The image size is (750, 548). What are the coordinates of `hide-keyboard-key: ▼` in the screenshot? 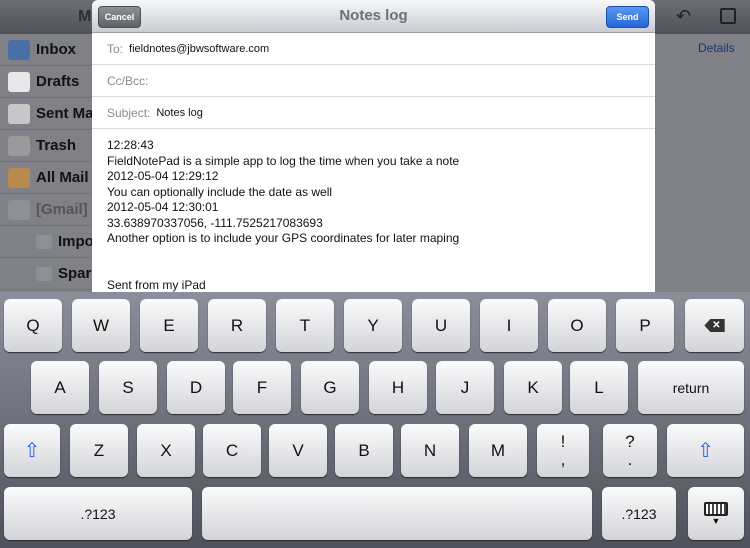 It's located at (716, 513).